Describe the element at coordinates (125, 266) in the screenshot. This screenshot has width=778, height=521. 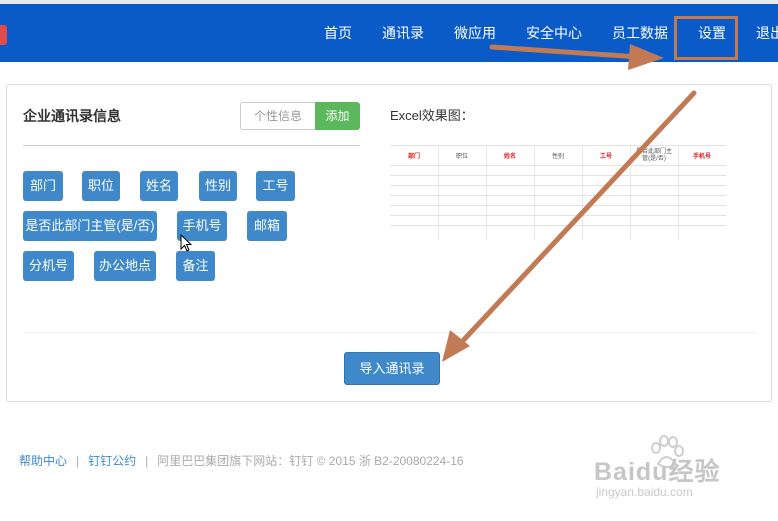
I see `field-tag-office-location: 办公地点` at that location.